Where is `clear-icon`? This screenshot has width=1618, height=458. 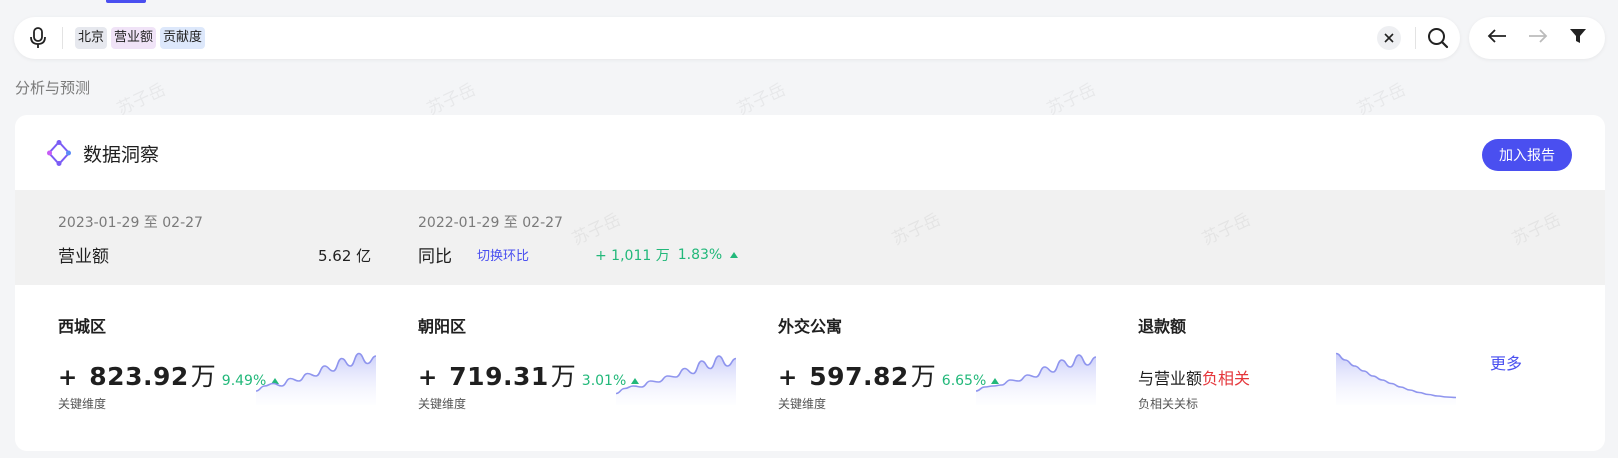
clear-icon is located at coordinates (1389, 38).